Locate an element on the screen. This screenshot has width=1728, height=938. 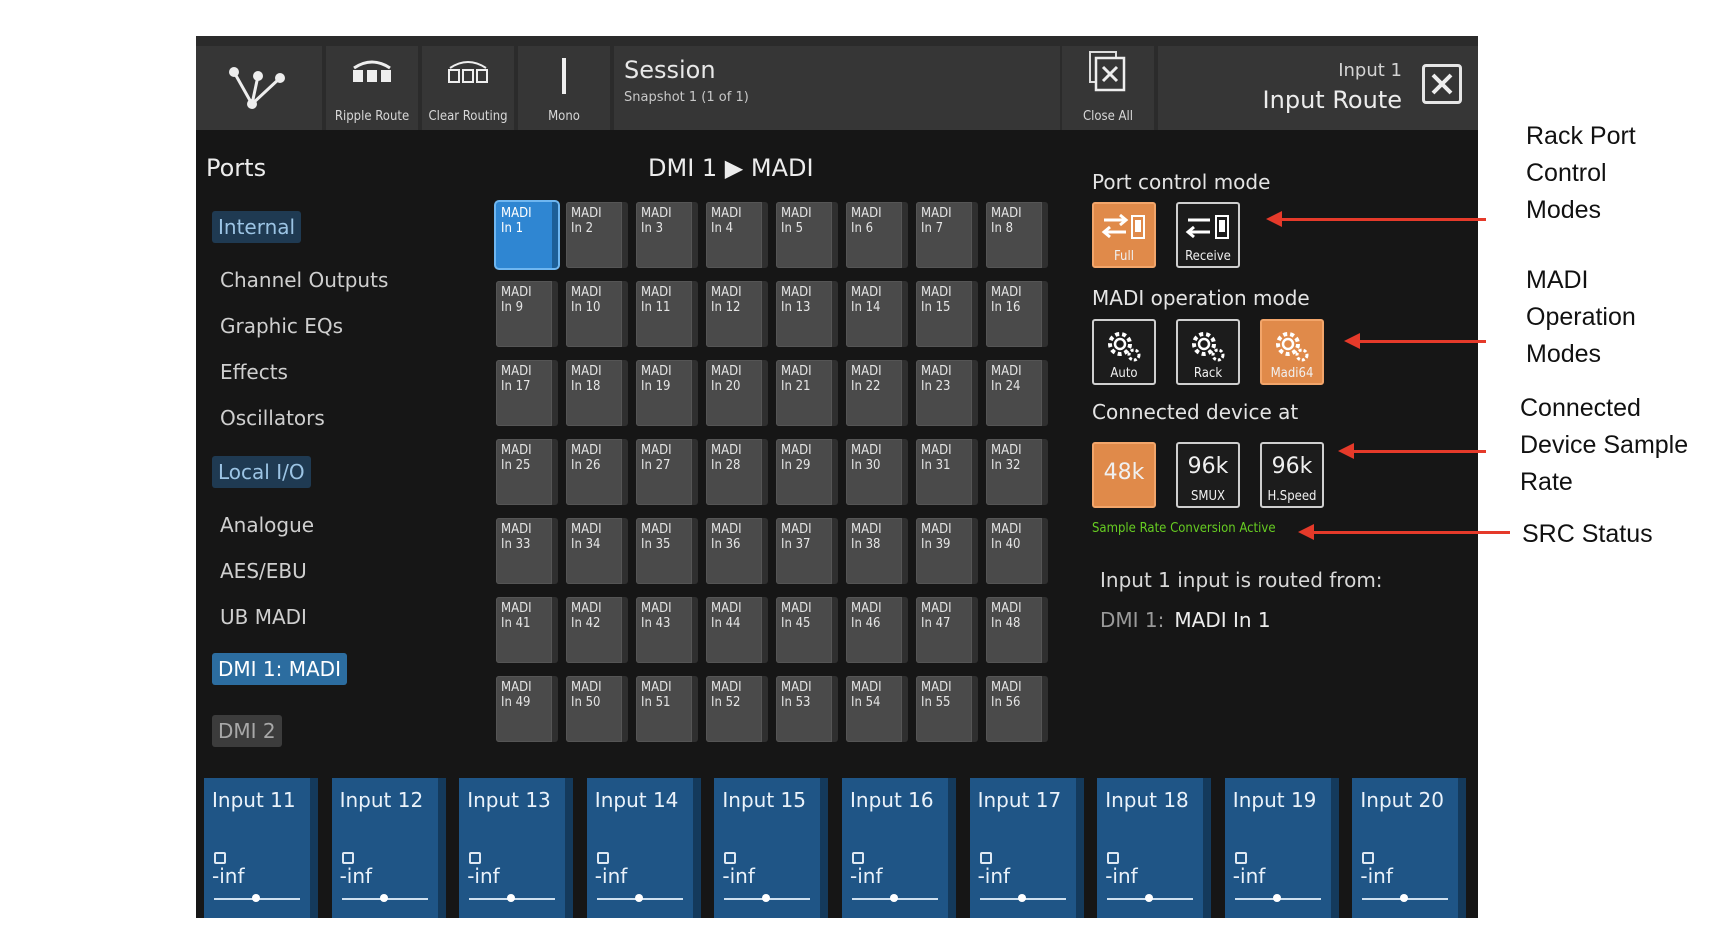
channel-strip: Input 16 -inf is located at coordinates (899, 848).